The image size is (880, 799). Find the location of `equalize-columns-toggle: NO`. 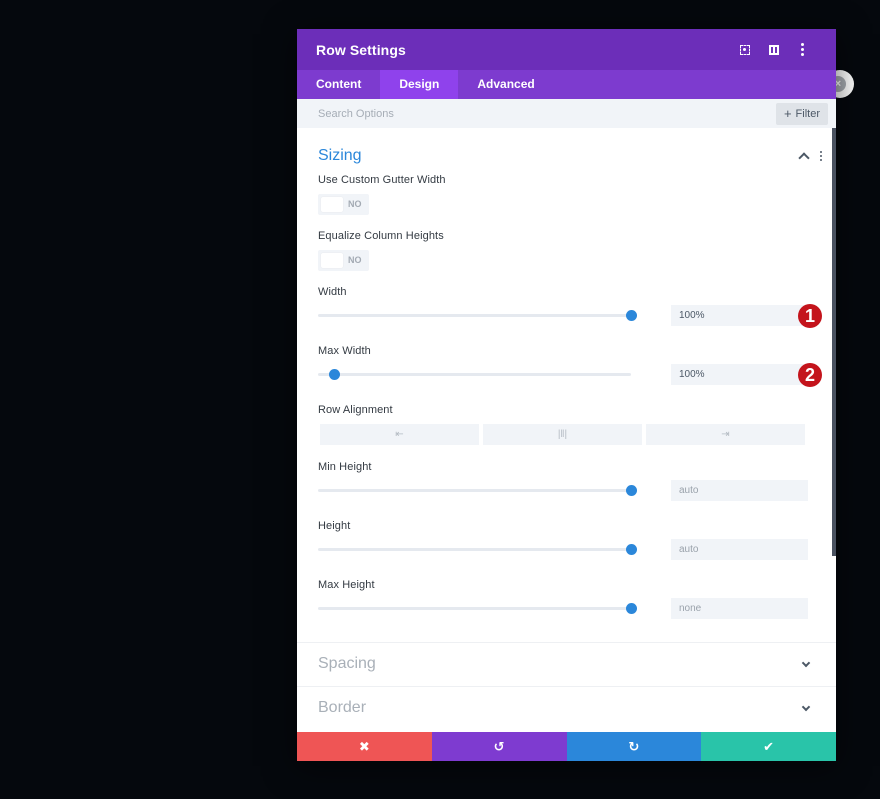

equalize-columns-toggle: NO is located at coordinates (343, 260).